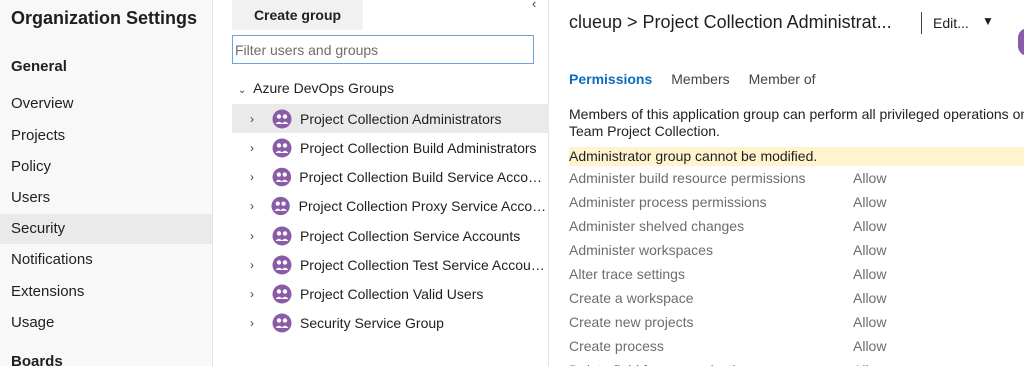 The image size is (1024, 366). I want to click on sidebar-item-security: Security, so click(106, 229).